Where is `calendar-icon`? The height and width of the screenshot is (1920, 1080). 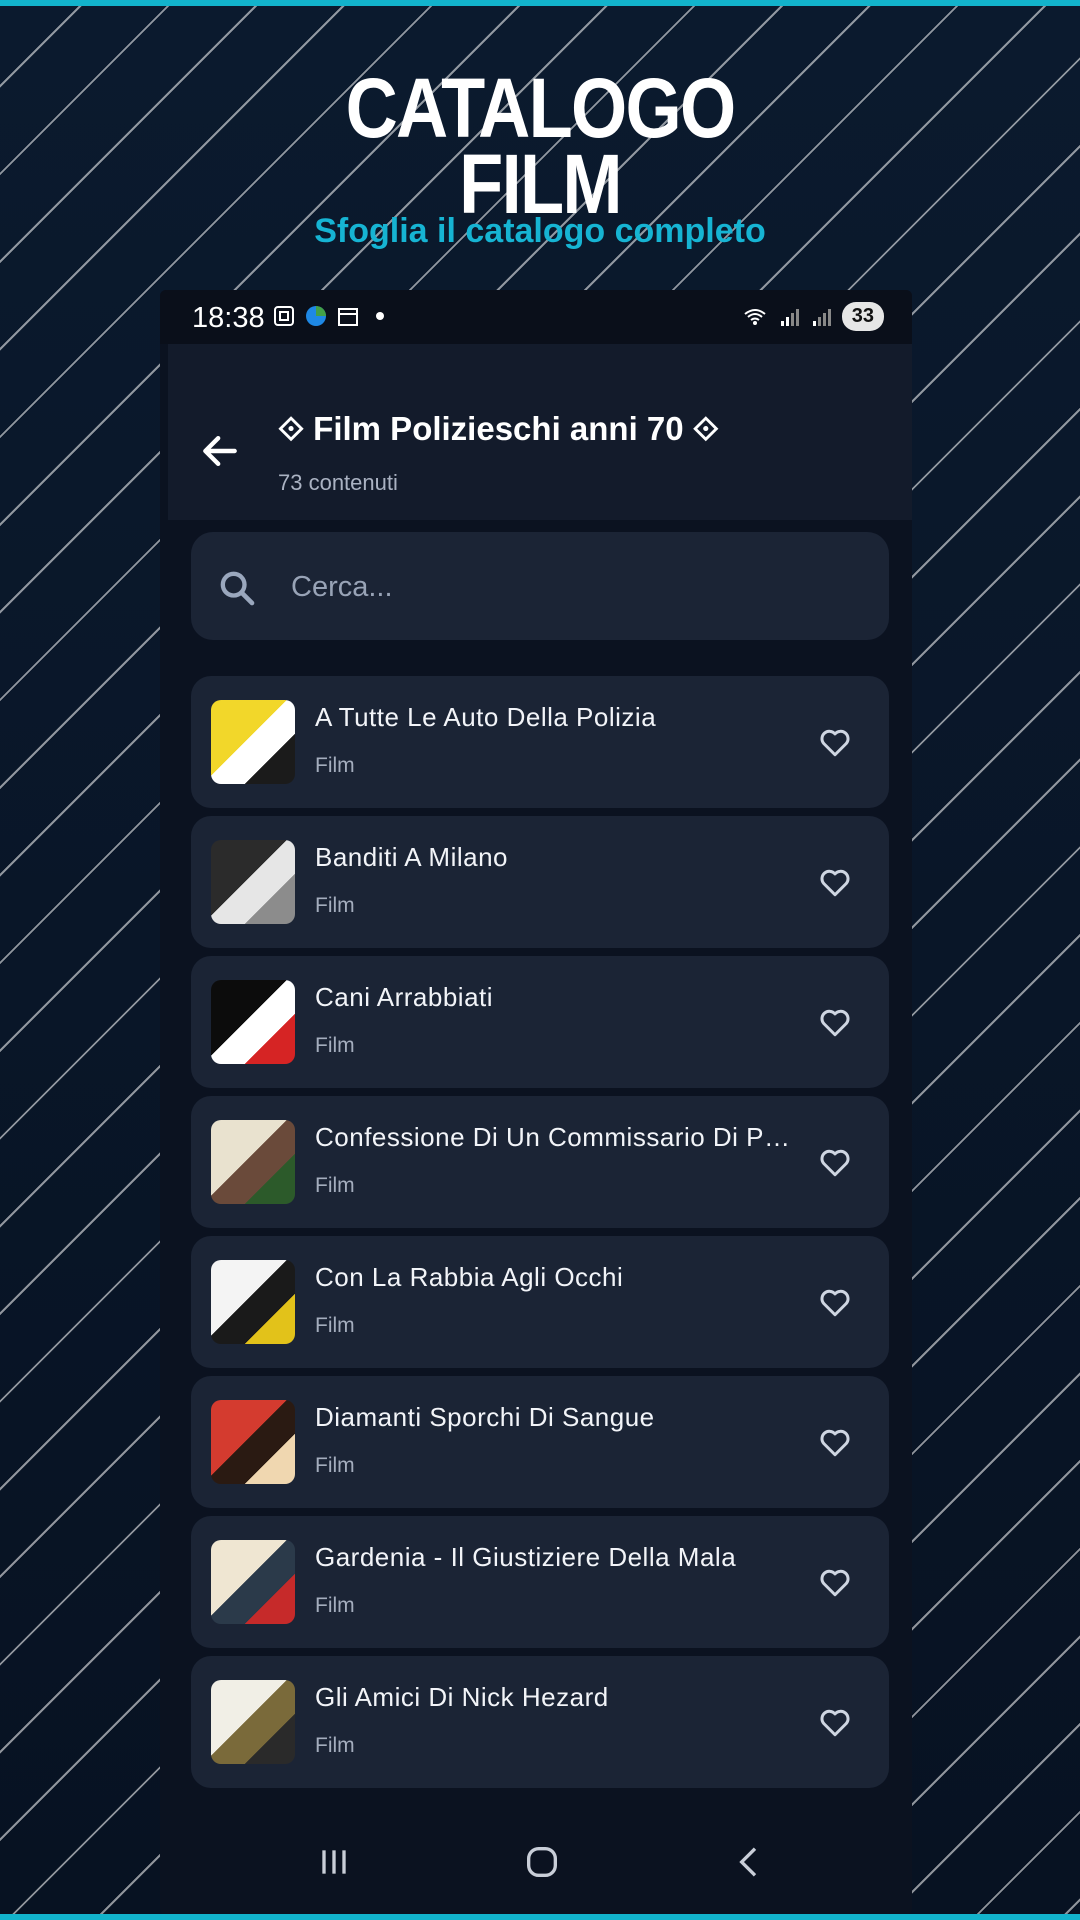 calendar-icon is located at coordinates (348, 317).